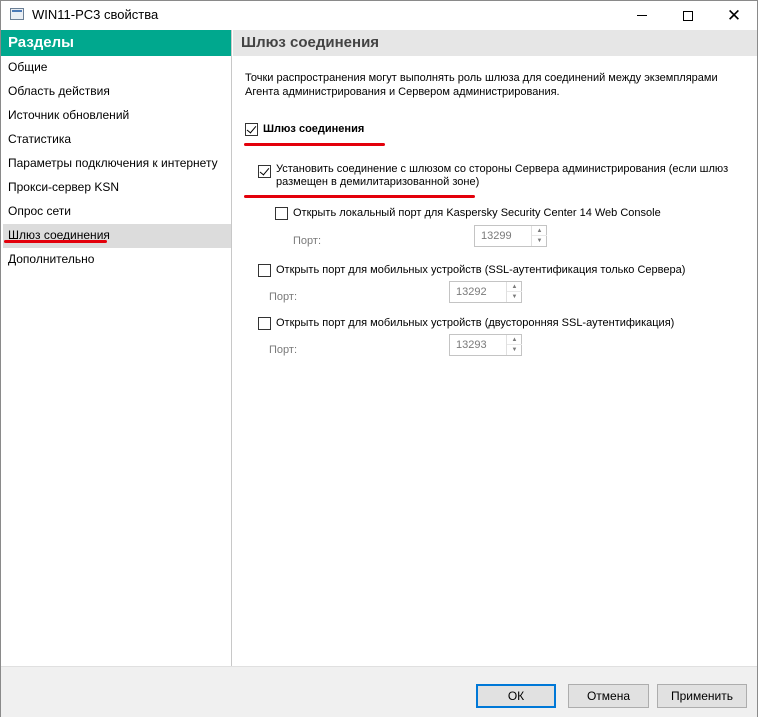 The image size is (758, 717). I want to click on close-button: ✕, so click(734, 15).